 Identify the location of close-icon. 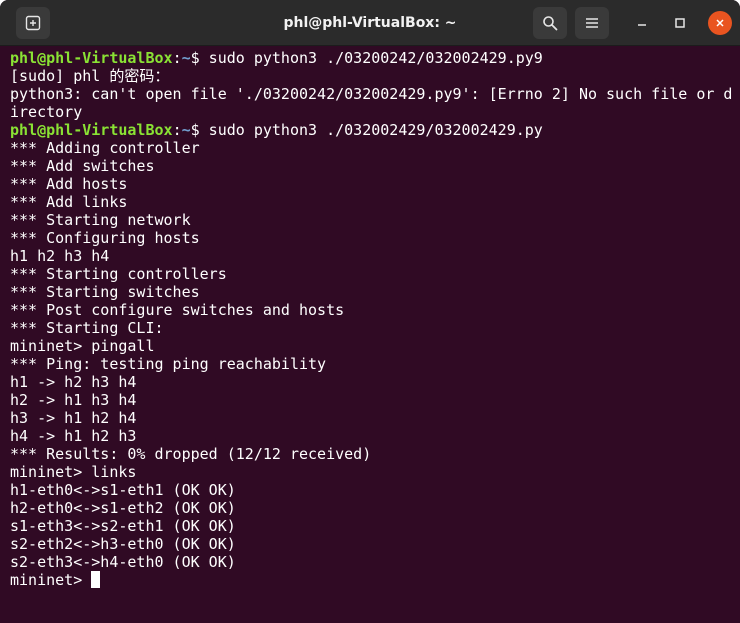
(720, 23).